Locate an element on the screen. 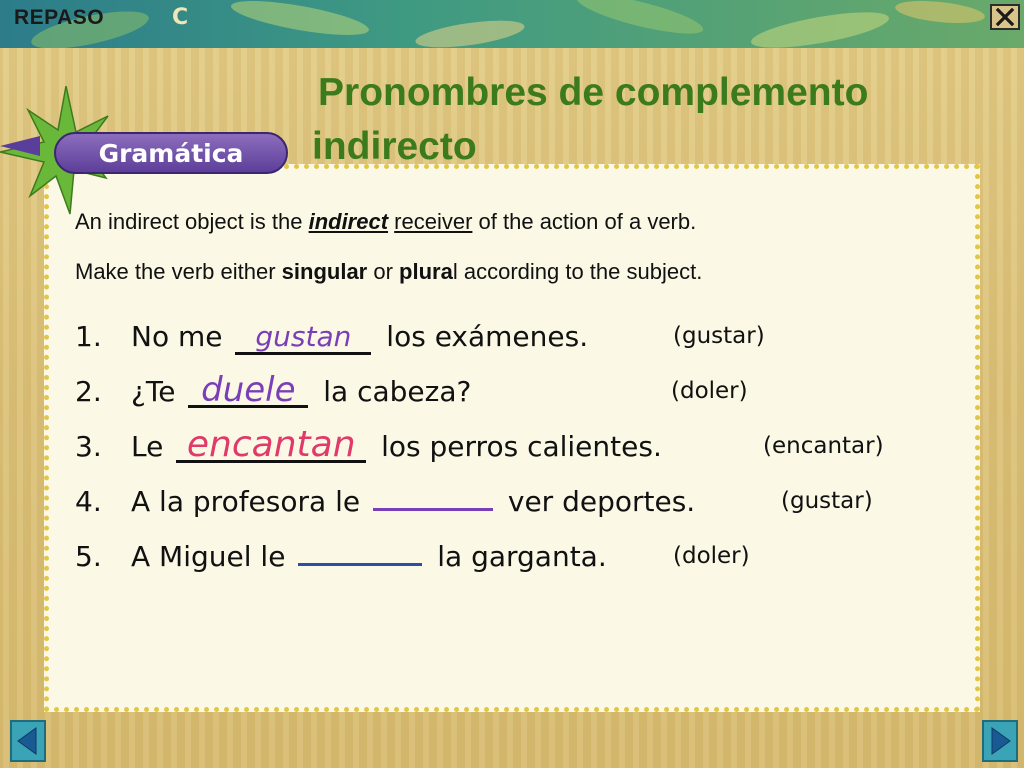  verb-hint: (encantar) is located at coordinates (823, 446).